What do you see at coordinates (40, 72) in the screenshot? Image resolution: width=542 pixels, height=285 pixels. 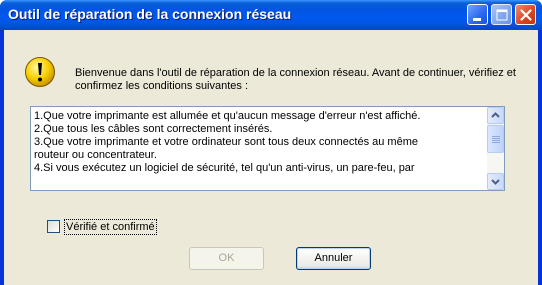 I see `warning-icon` at bounding box center [40, 72].